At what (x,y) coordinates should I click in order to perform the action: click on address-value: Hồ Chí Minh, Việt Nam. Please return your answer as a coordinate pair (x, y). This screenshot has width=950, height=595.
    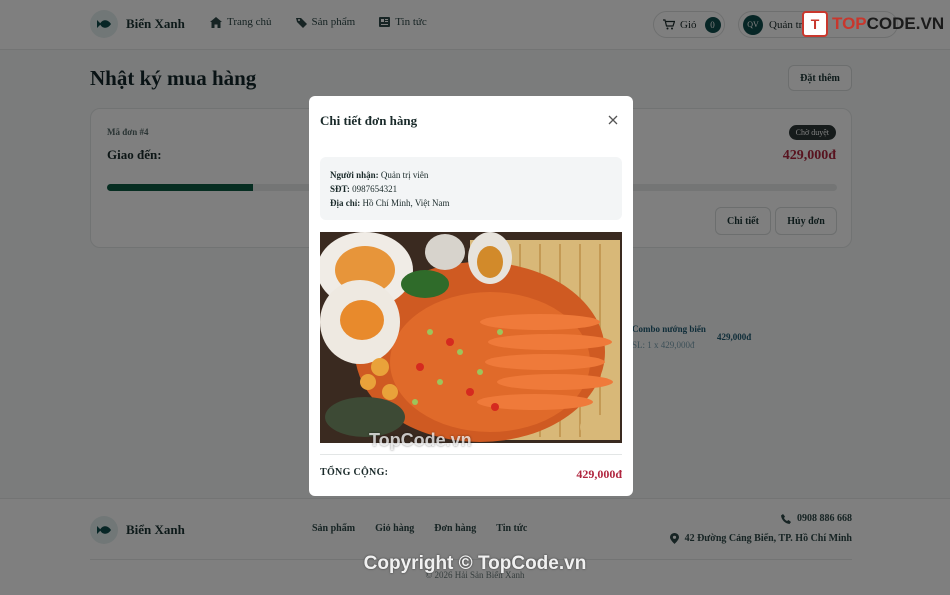
    Looking at the image, I should click on (406, 203).